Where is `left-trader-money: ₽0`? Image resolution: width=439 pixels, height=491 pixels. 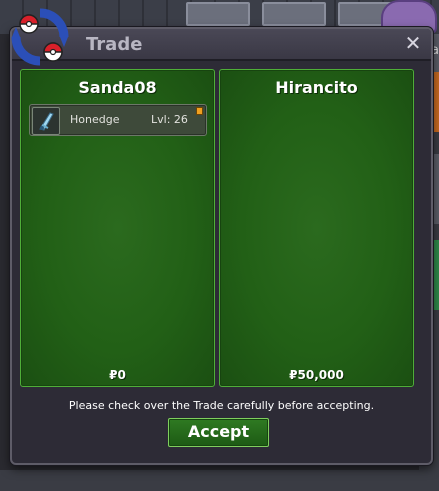
left-trader-money: ₽0 is located at coordinates (117, 375).